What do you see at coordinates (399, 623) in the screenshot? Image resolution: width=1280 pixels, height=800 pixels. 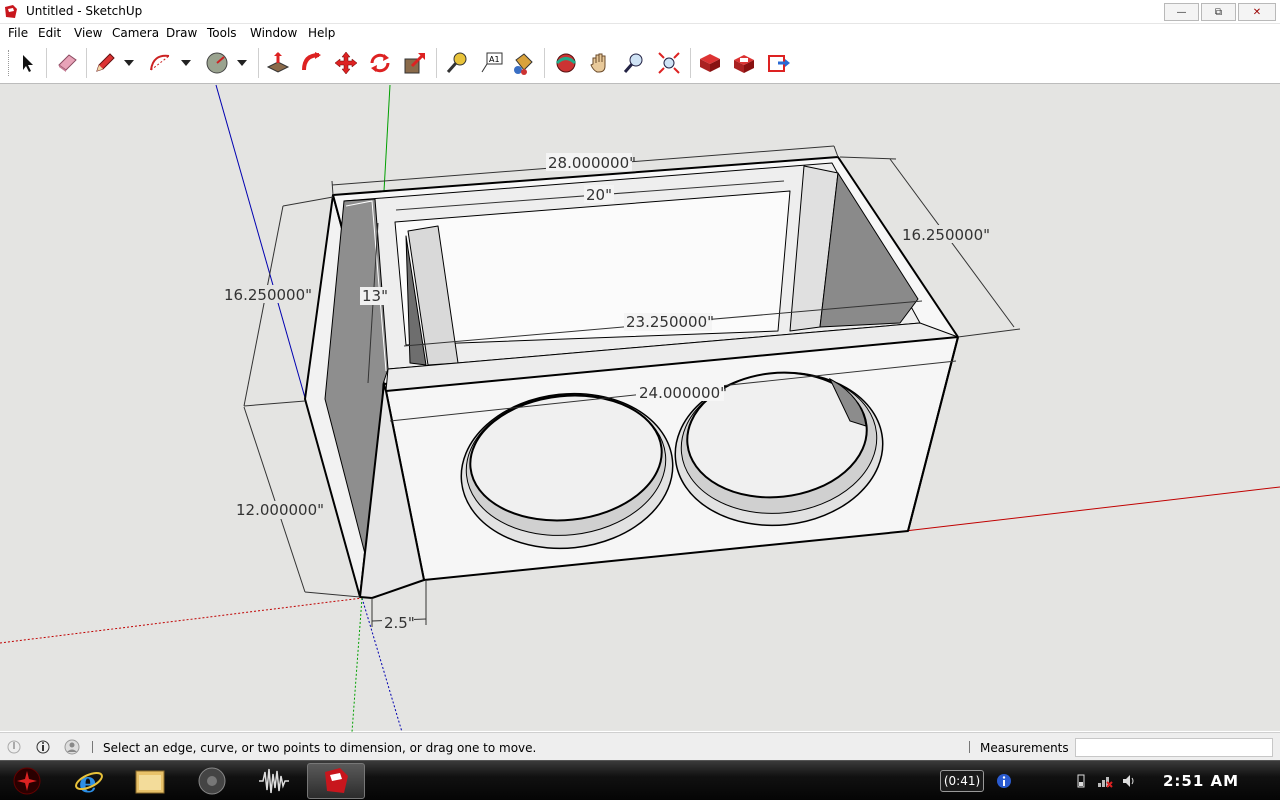 I see `dim-panel-thickness: 2.5"` at bounding box center [399, 623].